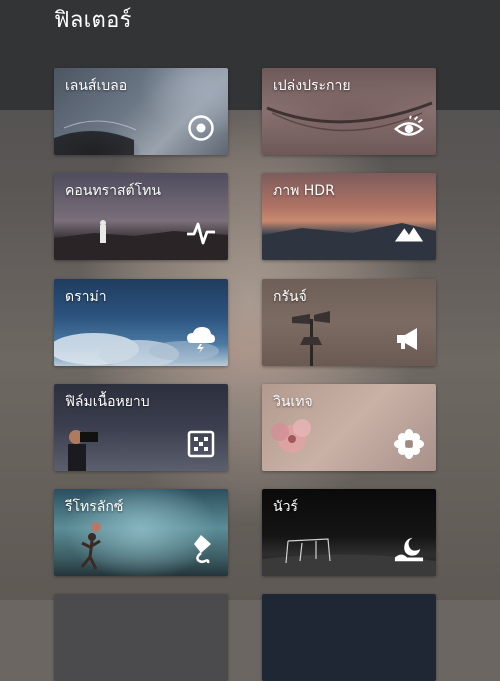 The height and width of the screenshot is (681, 500). What do you see at coordinates (141, 216) in the screenshot?
I see `filter-card-tonal-contrast: คอนทราสต์โทน` at bounding box center [141, 216].